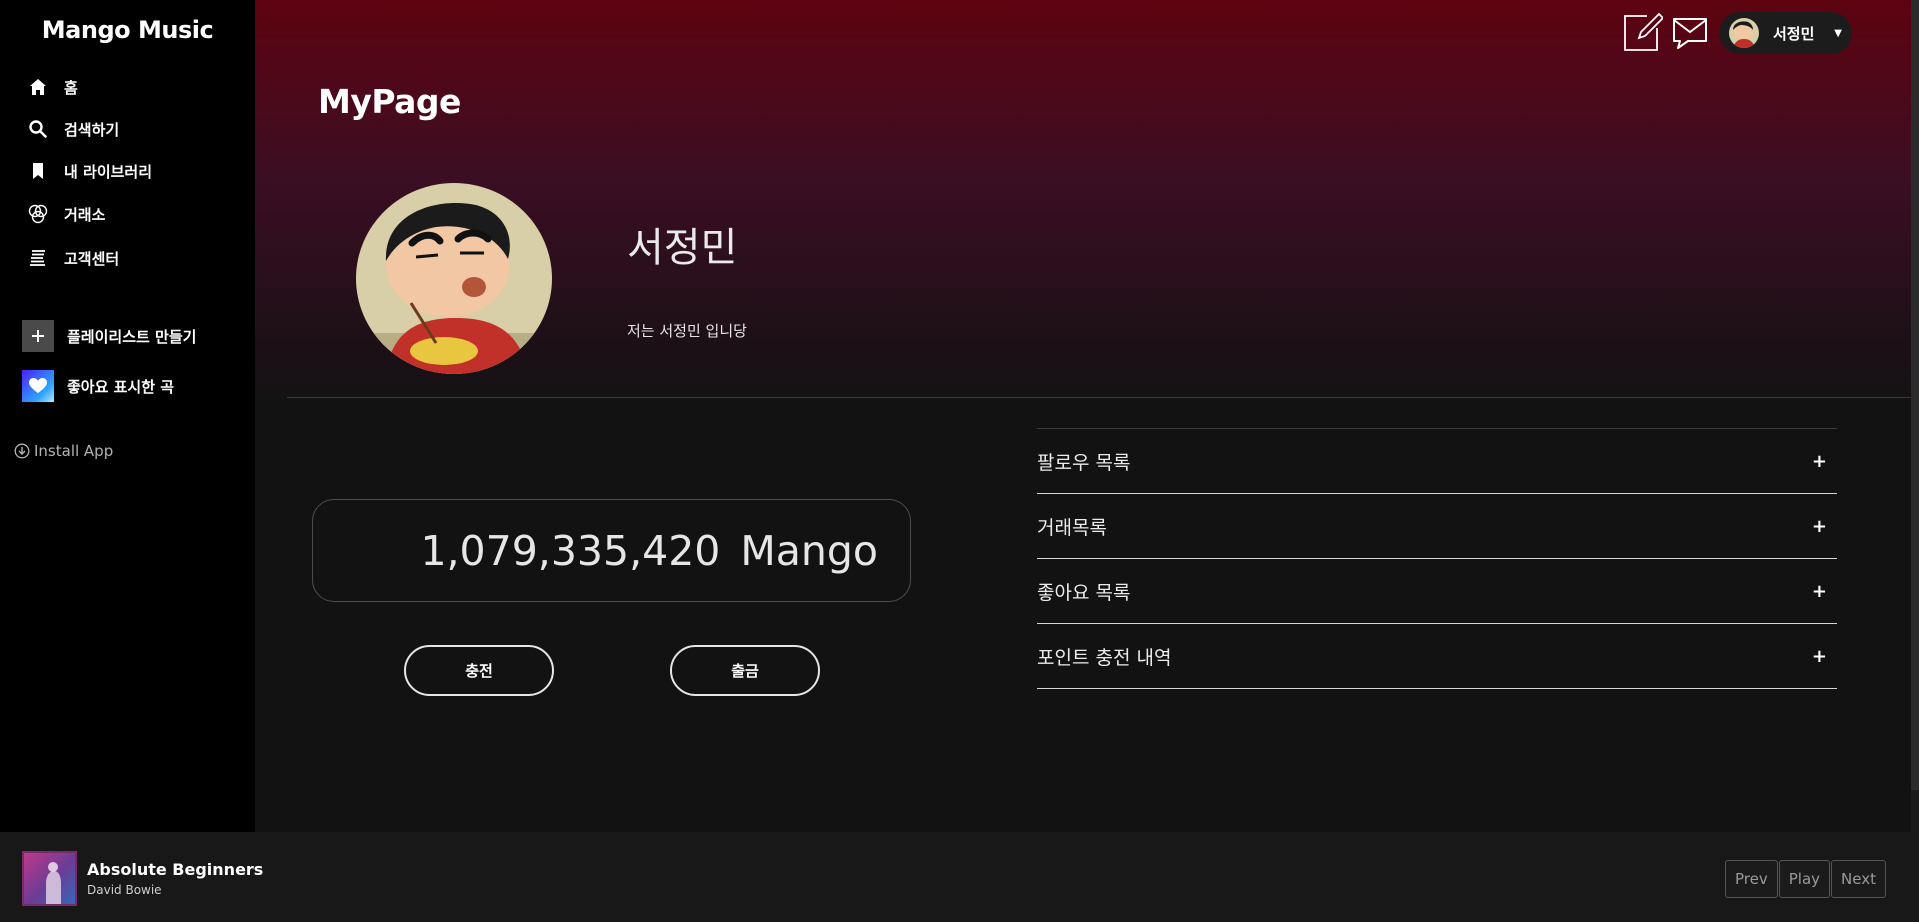  Describe the element at coordinates (85, 214) in the screenshot. I see `nav-exchange-label: 거래소` at that location.